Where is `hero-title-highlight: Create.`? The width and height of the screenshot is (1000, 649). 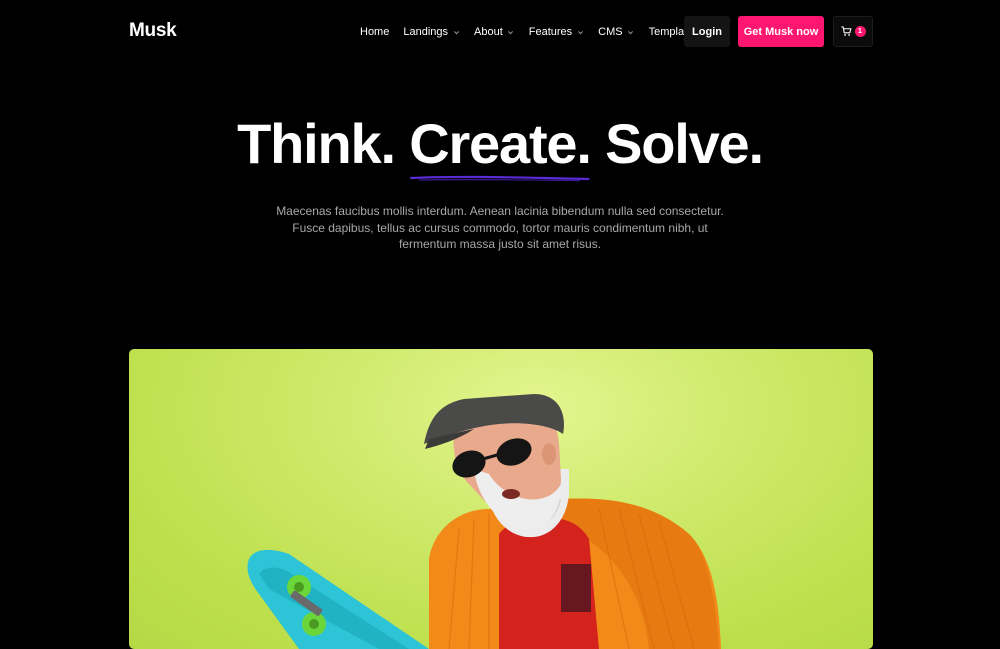 hero-title-highlight: Create. is located at coordinates (500, 147).